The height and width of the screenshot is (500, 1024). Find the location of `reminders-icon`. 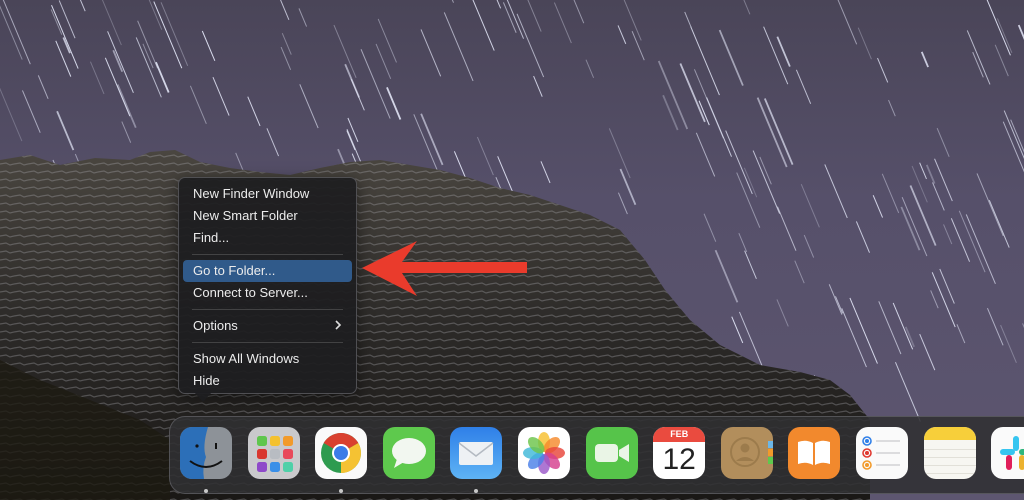

reminders-icon is located at coordinates (882, 453).